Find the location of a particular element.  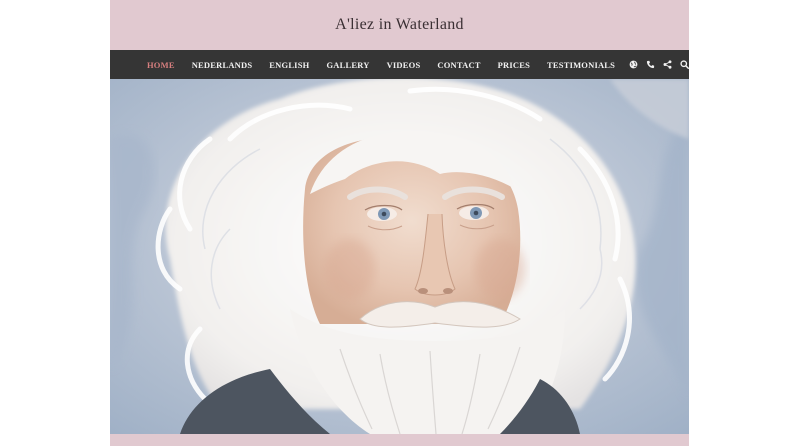

nav-item-home: HOME is located at coordinates (161, 65).